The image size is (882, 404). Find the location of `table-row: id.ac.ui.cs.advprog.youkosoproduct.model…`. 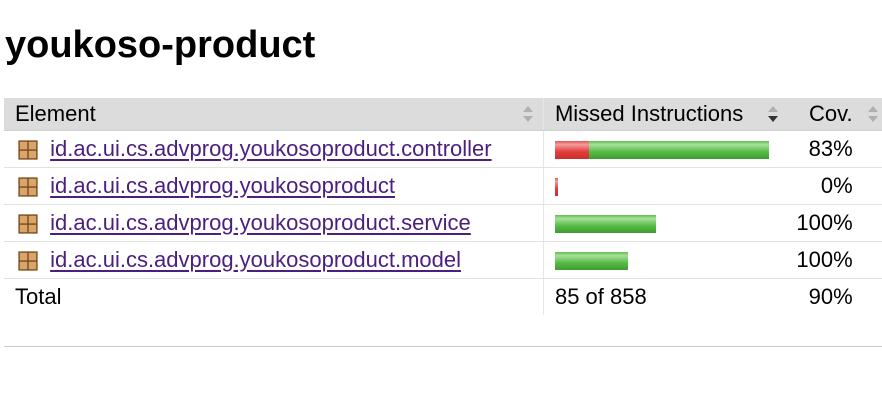

table-row: id.ac.ui.cs.advprog.youkosoproduct.model… is located at coordinates (443, 260).